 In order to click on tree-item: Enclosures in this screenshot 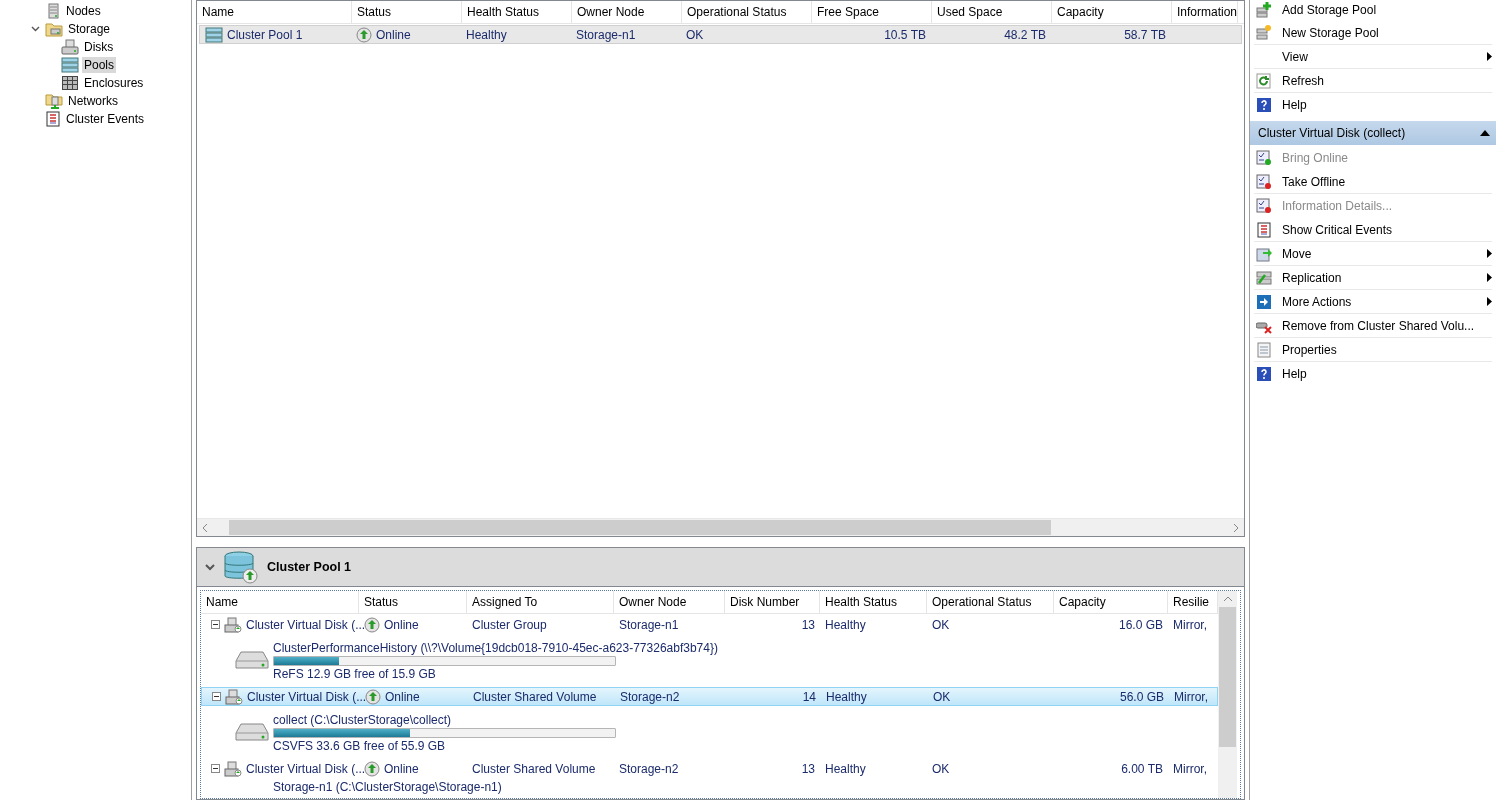, I will do `click(114, 83)`.